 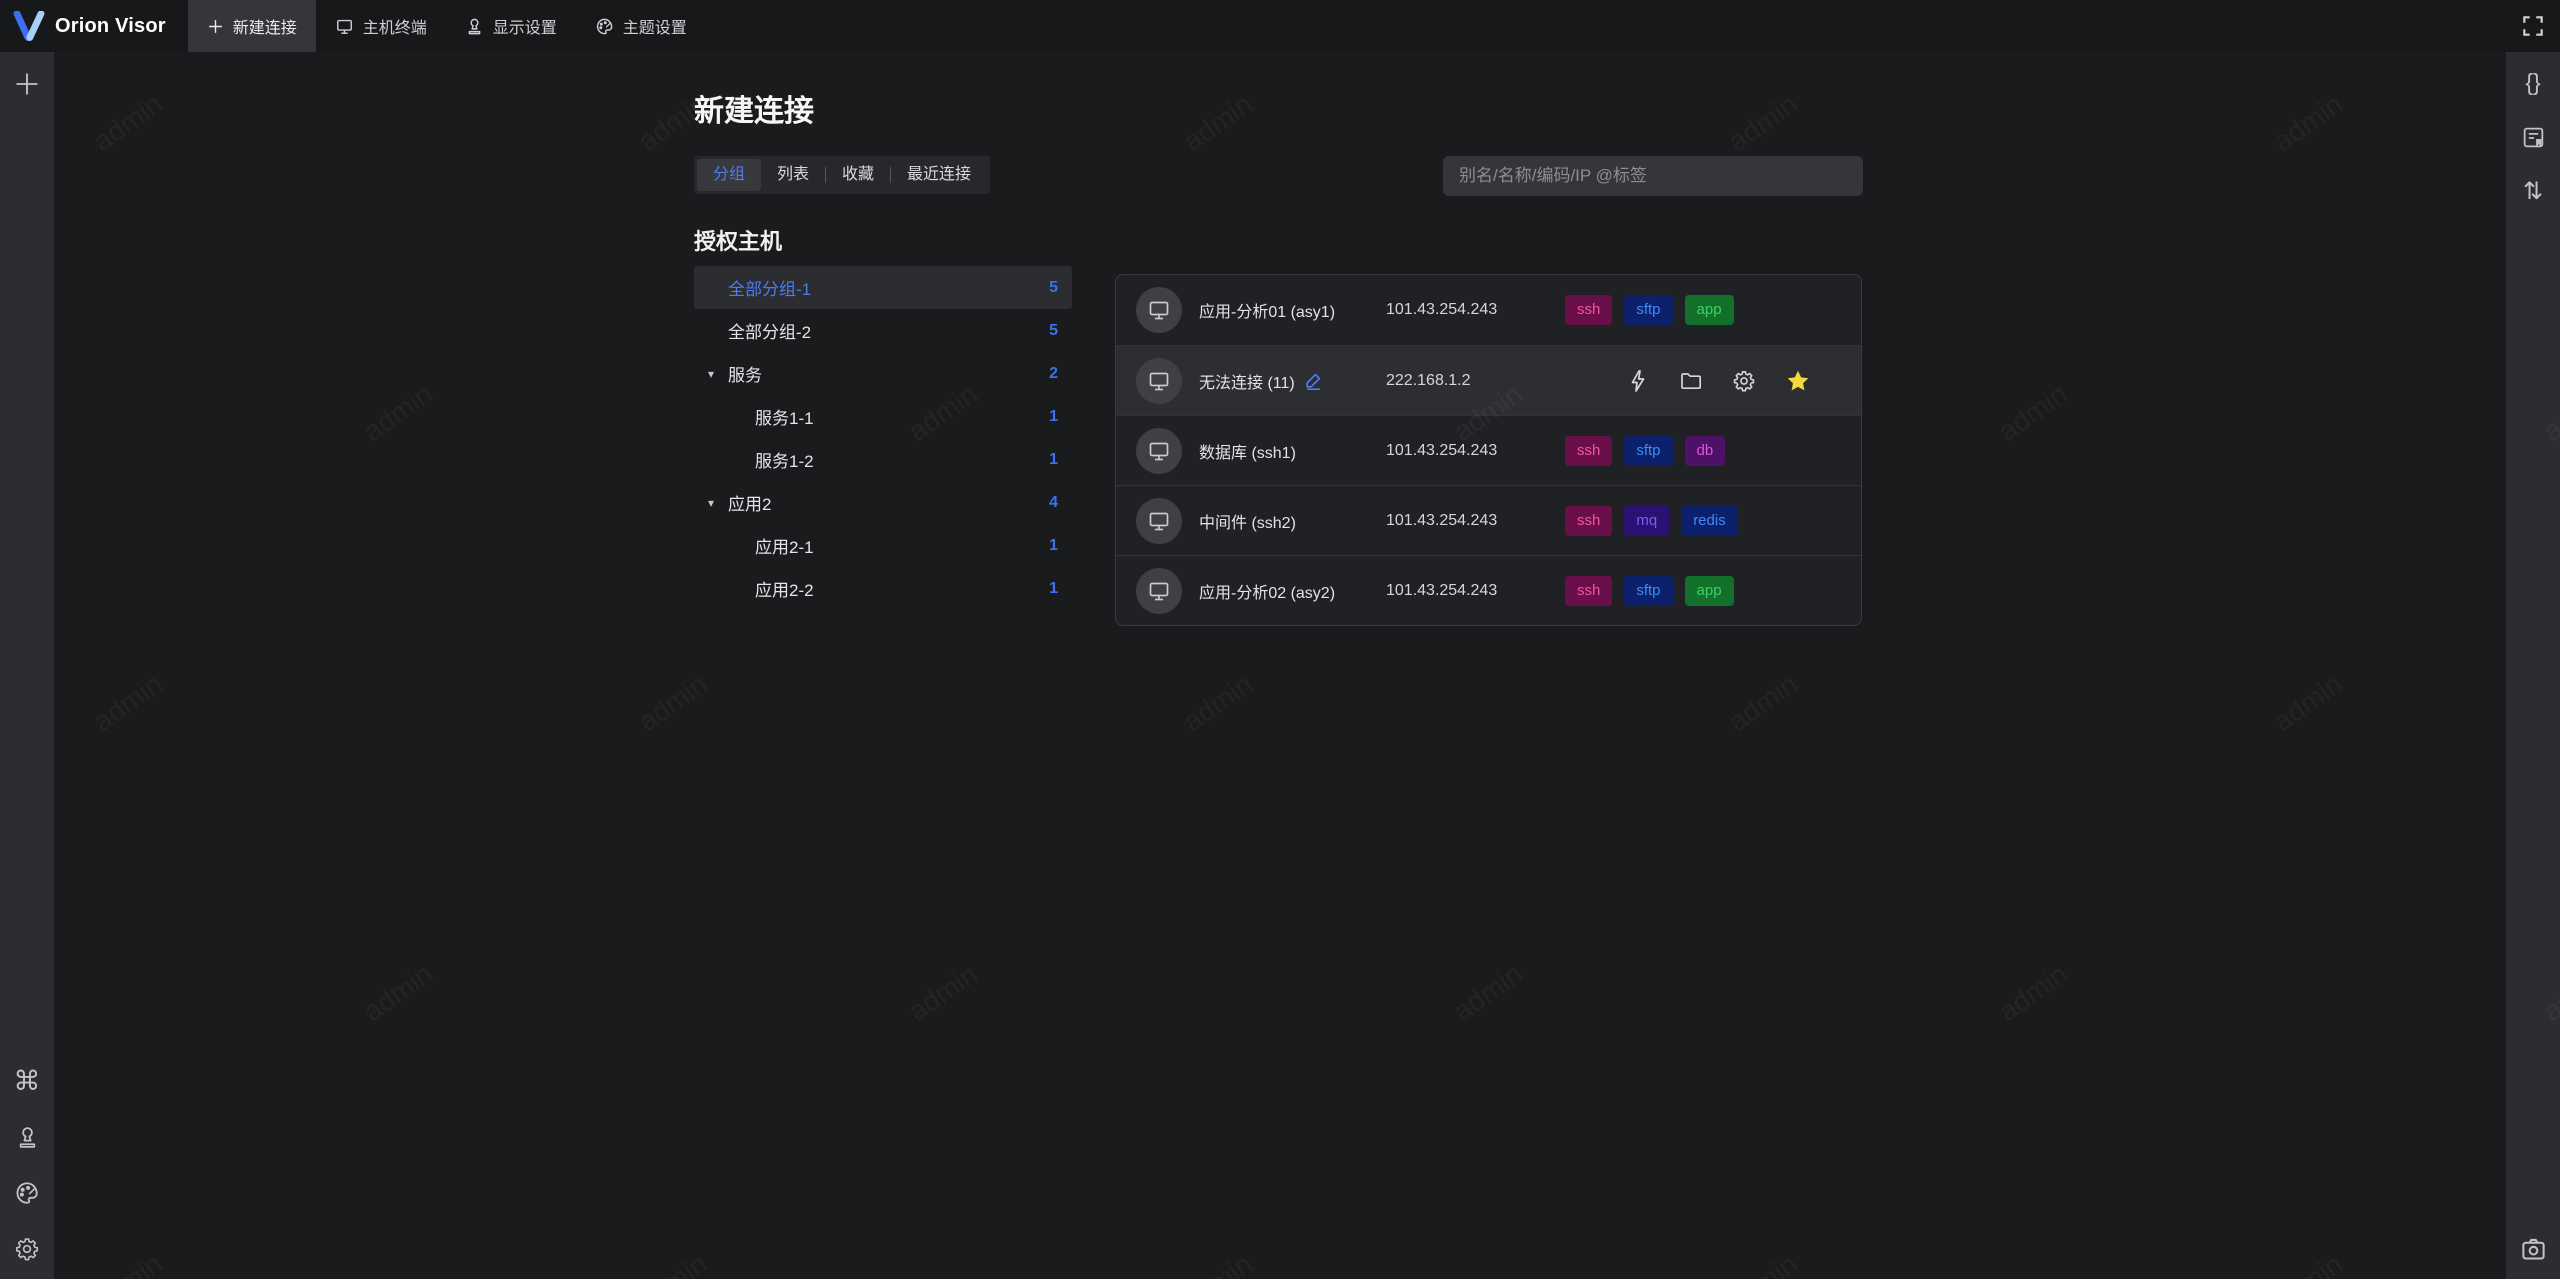 I want to click on host-row: 应用-分析01 (asy1) 101.43.254.243 ssh sftp app, so click(x=1488, y=310).